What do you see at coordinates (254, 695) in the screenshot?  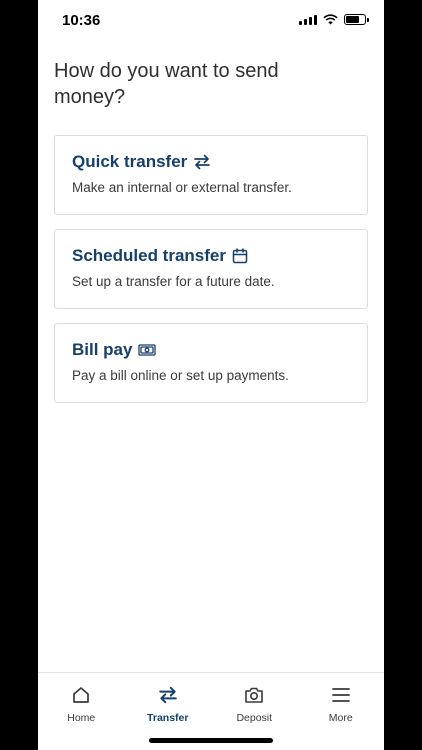 I see `camera-icon` at bounding box center [254, 695].